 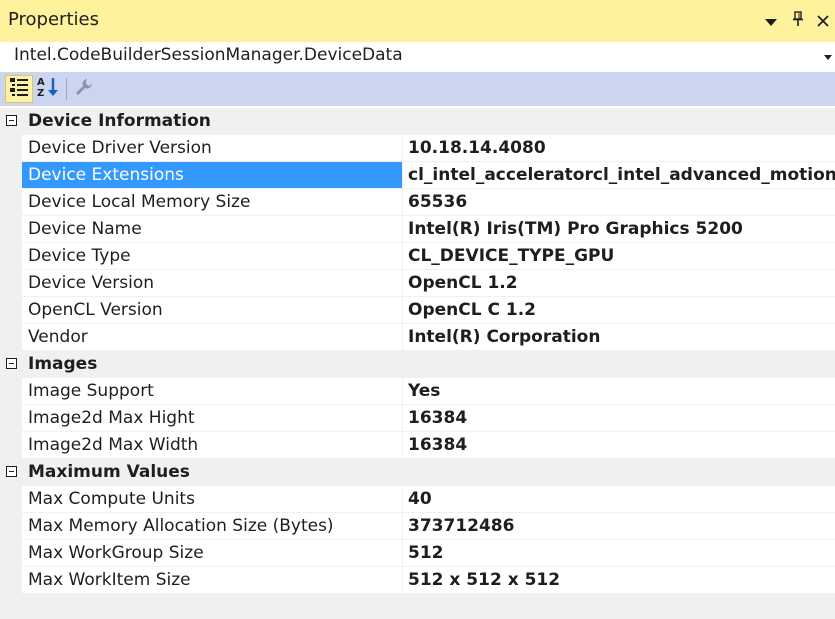 I want to click on property-name: Image Support, so click(x=212, y=391).